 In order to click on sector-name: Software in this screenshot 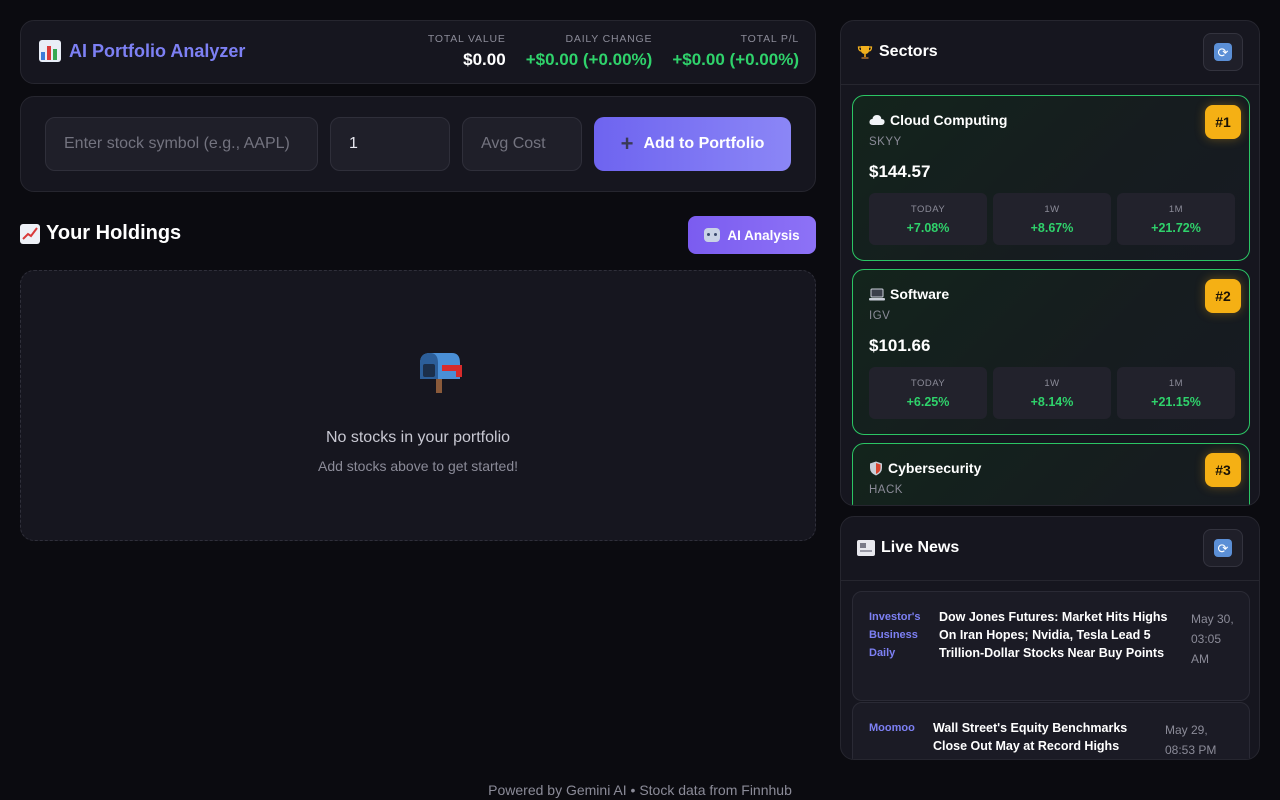, I will do `click(909, 294)`.